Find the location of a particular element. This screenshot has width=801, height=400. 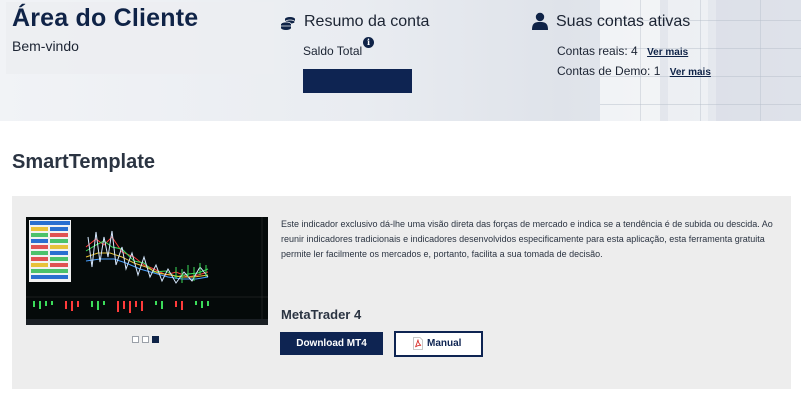

trading-chart-image is located at coordinates (147, 271).